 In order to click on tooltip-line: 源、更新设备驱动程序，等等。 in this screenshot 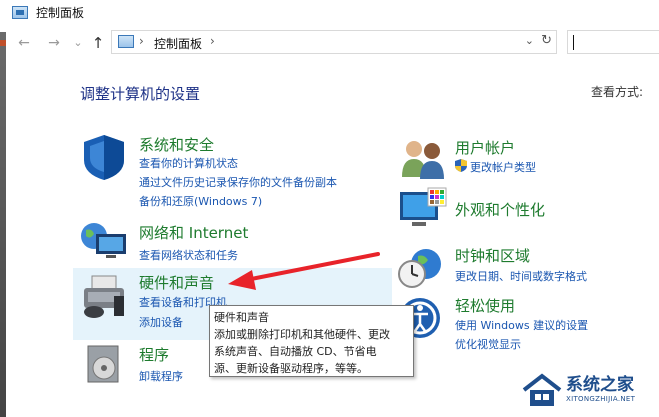, I will do `click(291, 368)`.